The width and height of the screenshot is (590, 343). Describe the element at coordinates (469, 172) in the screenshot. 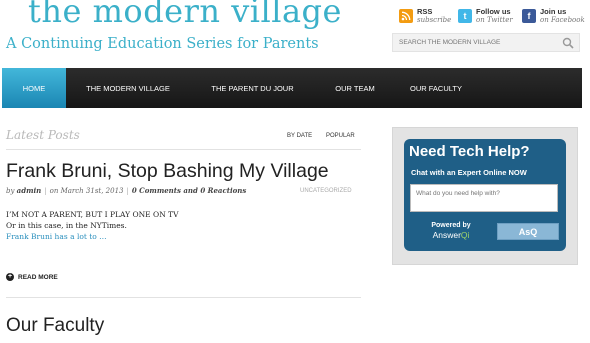

I see `widget-subtitle: Chat with an Expert Online NOW` at that location.